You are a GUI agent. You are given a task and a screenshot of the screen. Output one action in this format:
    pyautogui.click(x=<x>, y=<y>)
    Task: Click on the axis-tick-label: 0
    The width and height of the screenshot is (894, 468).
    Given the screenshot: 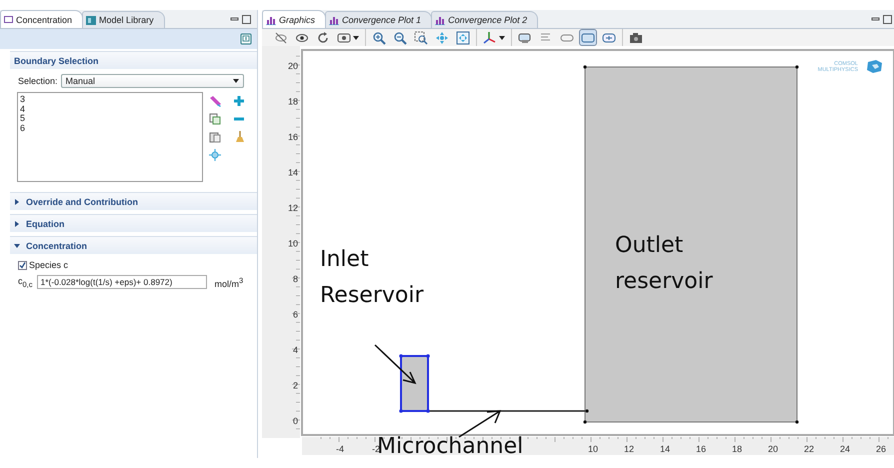 What is the action you would take?
    pyautogui.click(x=295, y=421)
    